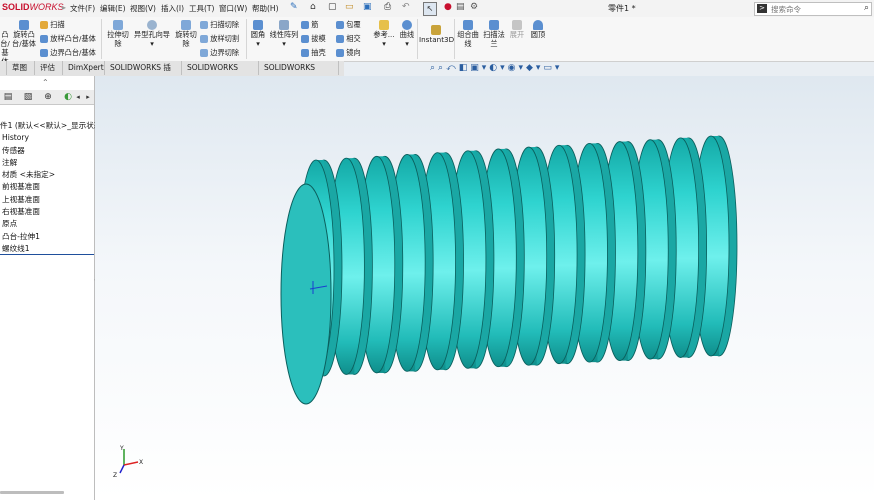 The height and width of the screenshot is (500, 874). I want to click on open-icon: ▭, so click(349, 7).